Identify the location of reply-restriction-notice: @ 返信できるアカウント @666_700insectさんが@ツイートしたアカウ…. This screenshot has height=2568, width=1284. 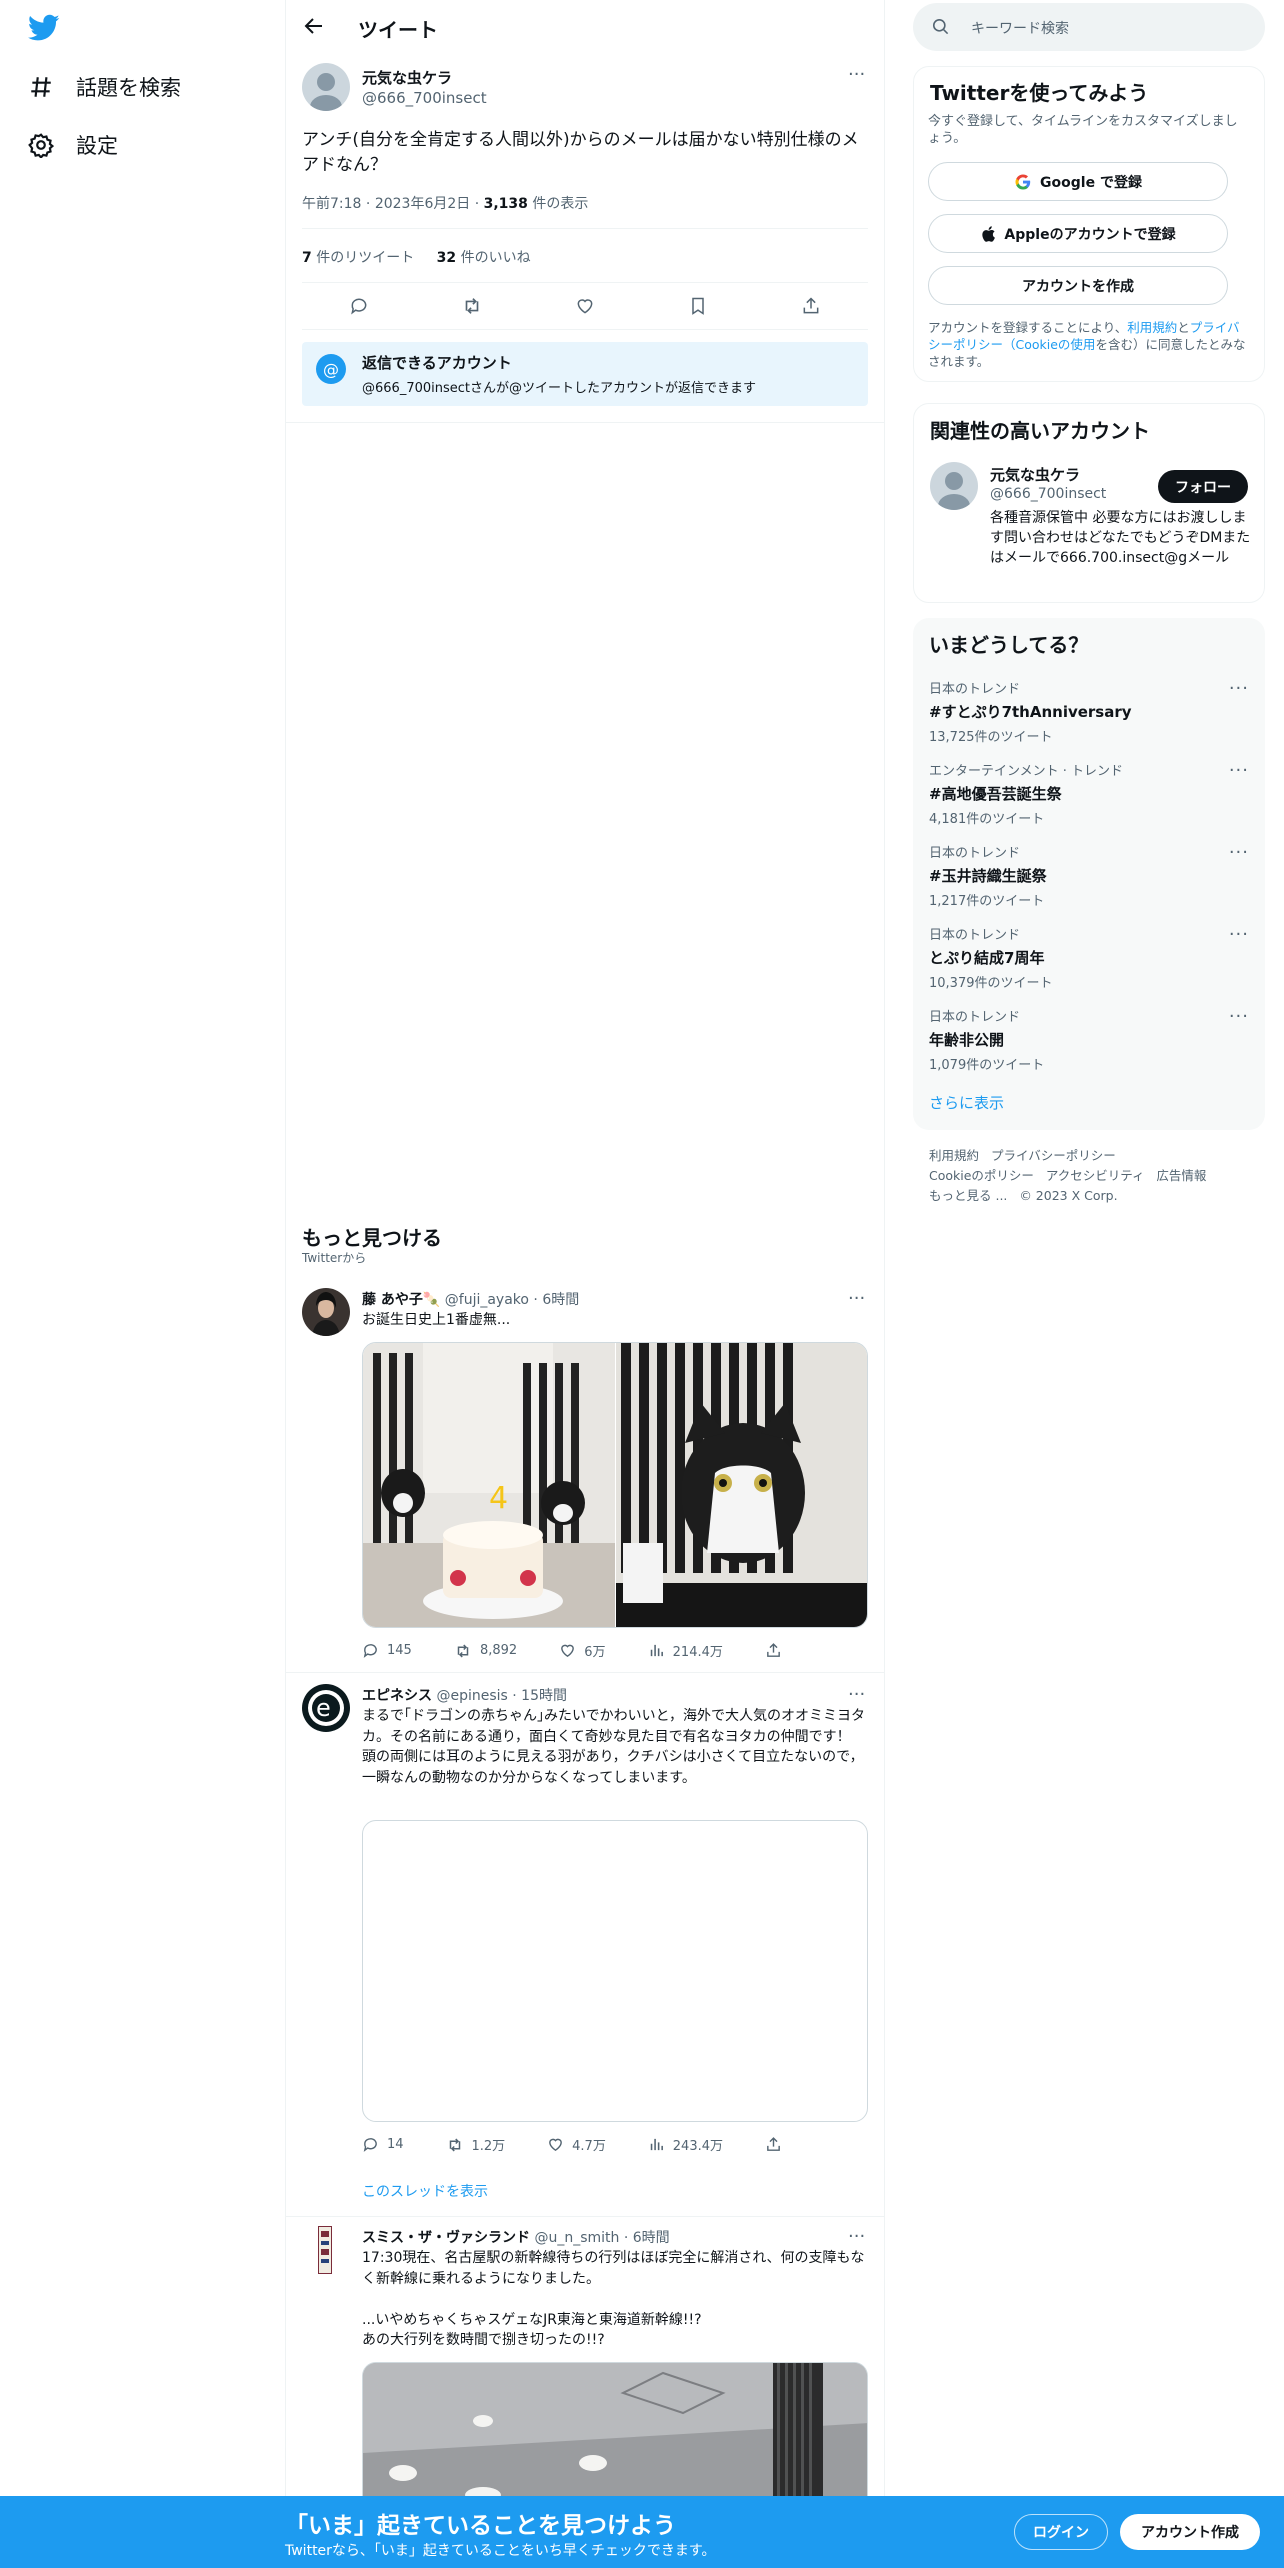
(585, 374).